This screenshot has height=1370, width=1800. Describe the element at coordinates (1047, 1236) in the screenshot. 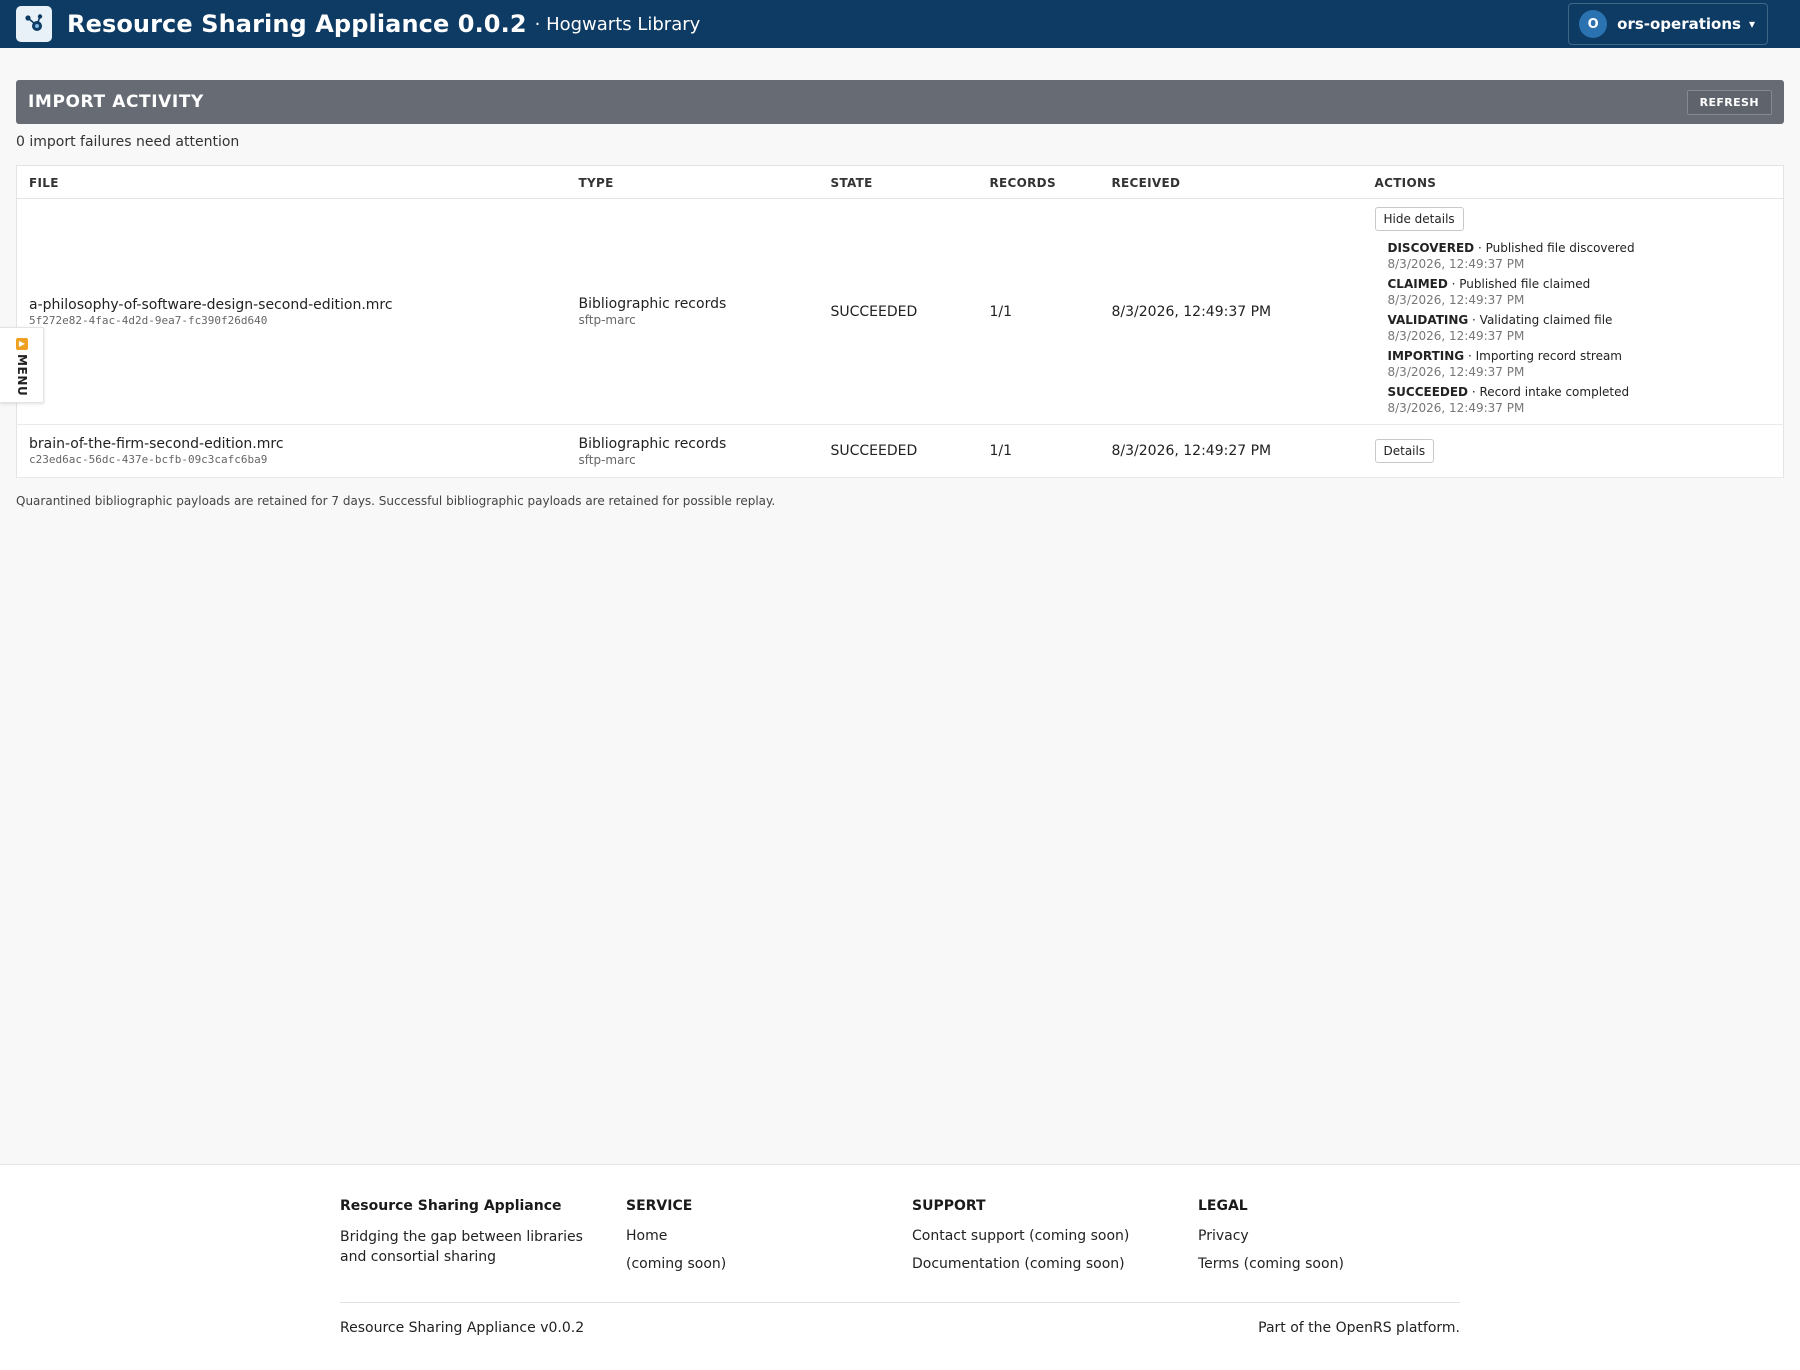

I see `footer-link-contact-support: Contact support (coming soon)` at that location.